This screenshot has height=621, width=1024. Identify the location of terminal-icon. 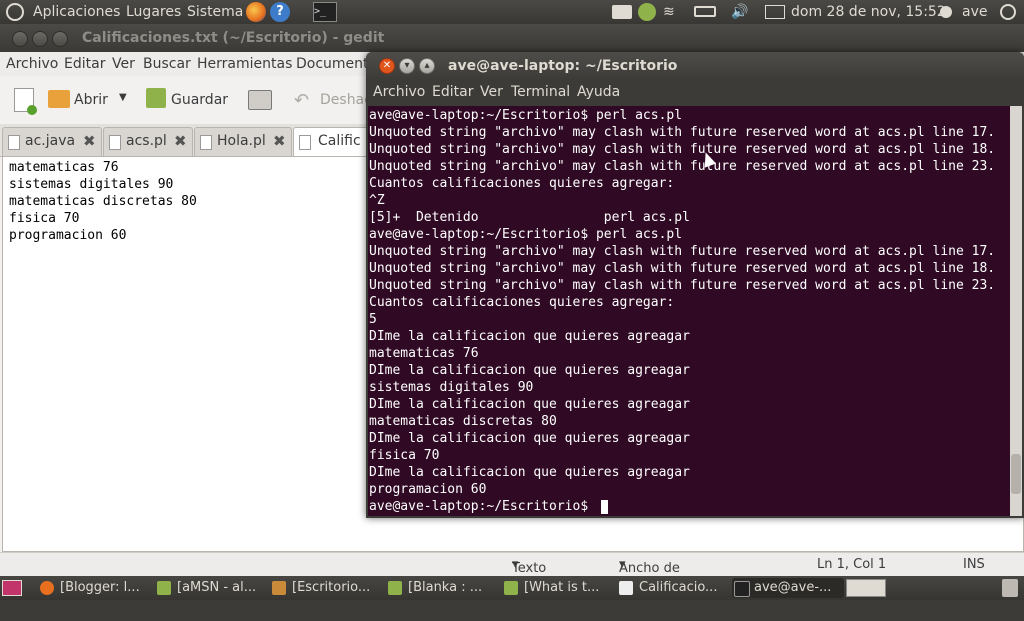
(742, 589).